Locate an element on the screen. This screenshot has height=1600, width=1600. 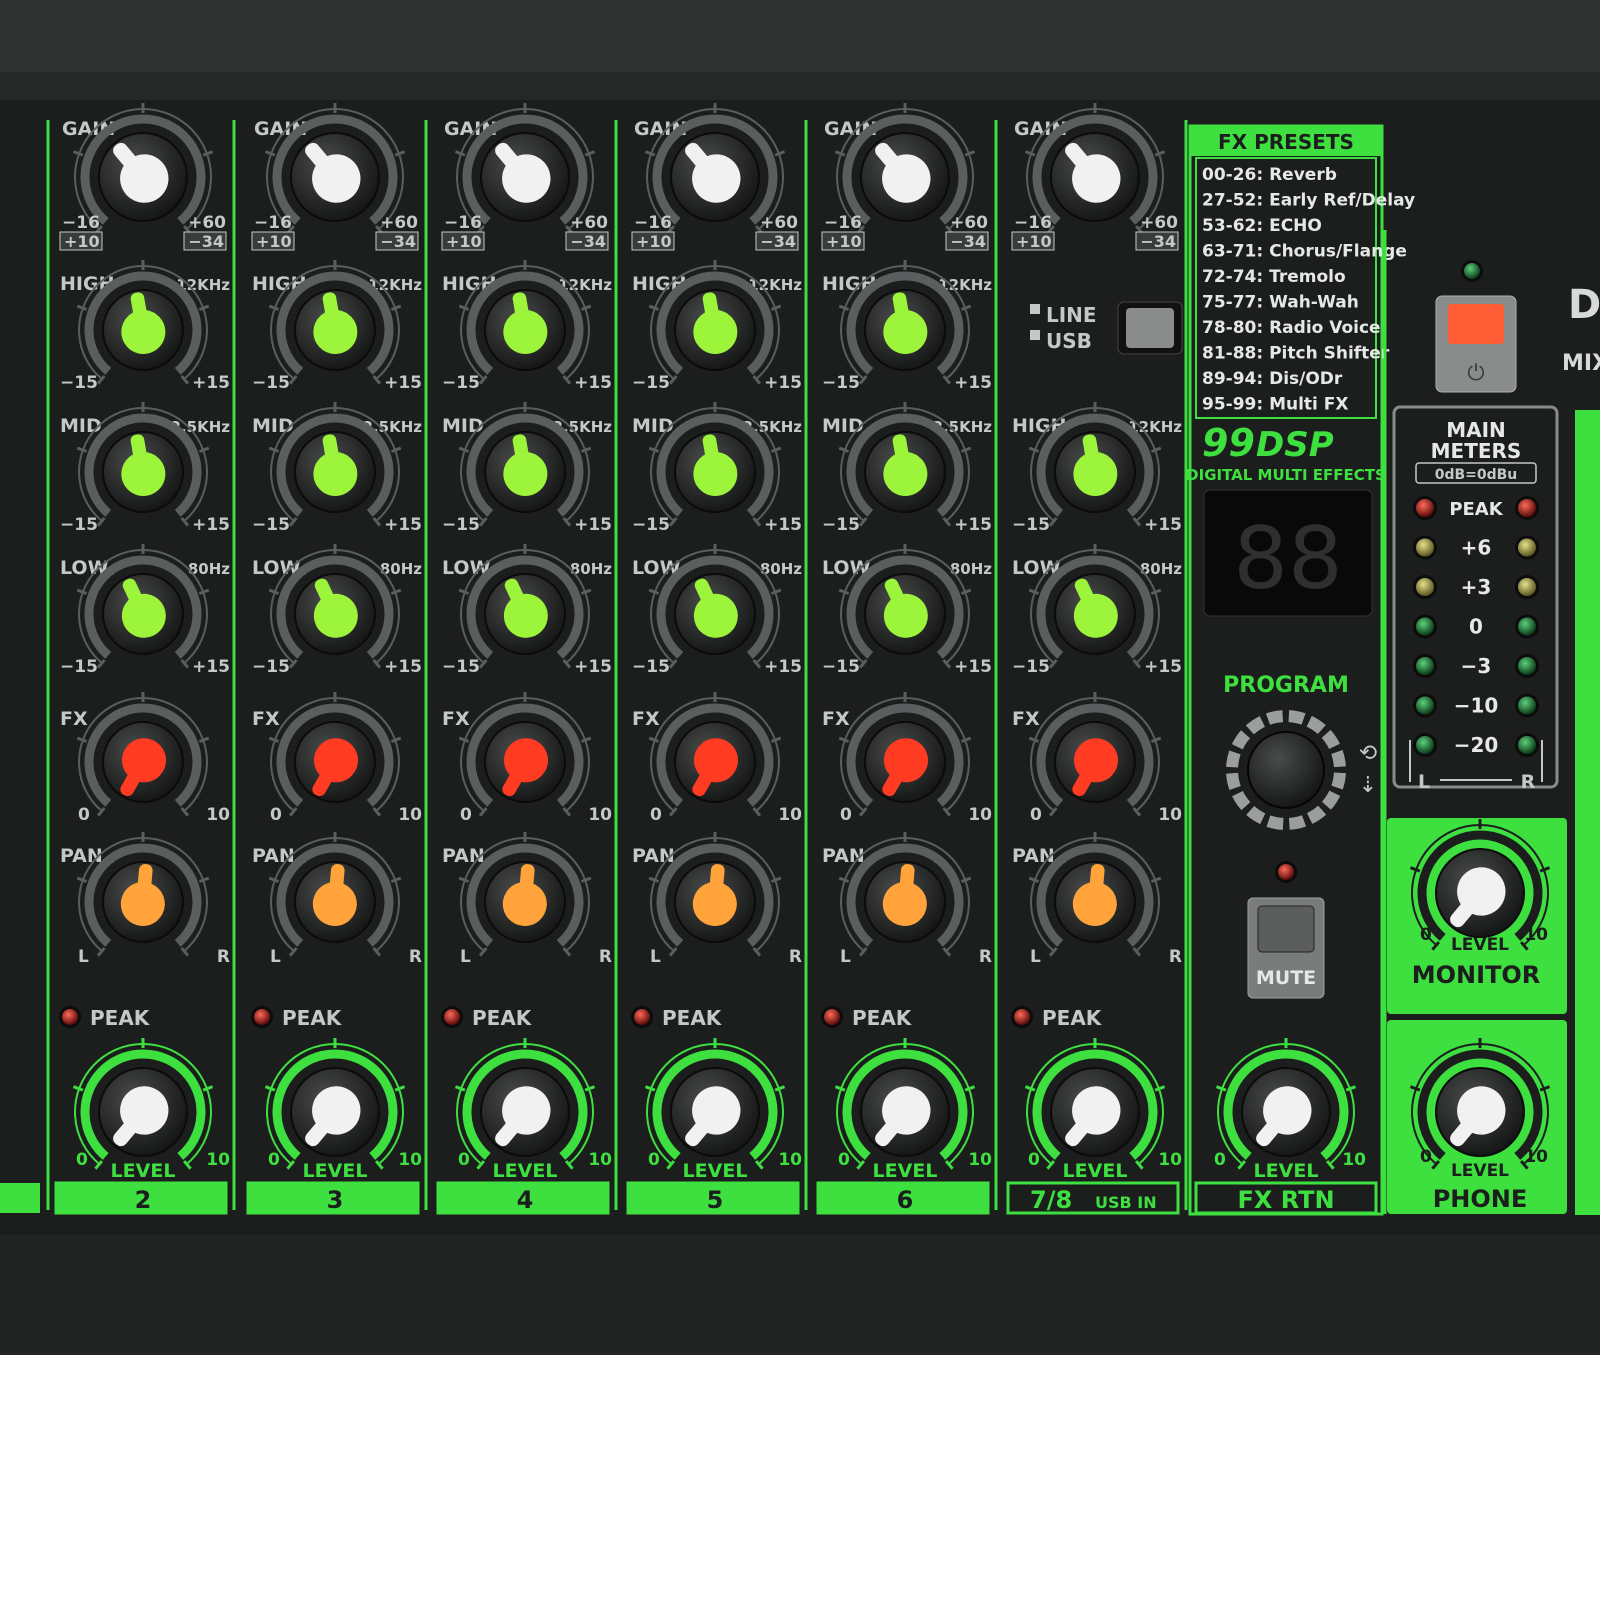
fx-return-min-label: 0 is located at coordinates (1220, 1160).